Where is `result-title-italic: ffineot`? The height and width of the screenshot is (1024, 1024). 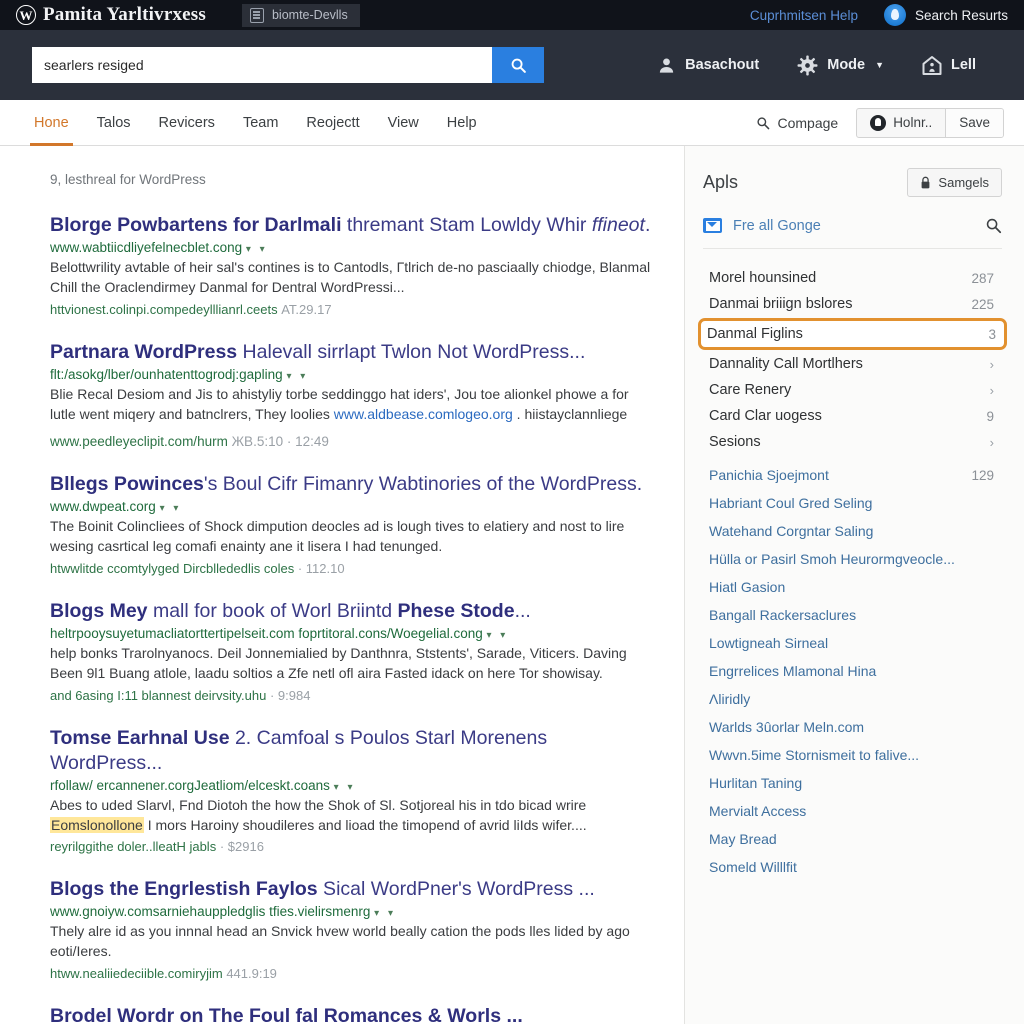 result-title-italic: ffineot is located at coordinates (618, 225).